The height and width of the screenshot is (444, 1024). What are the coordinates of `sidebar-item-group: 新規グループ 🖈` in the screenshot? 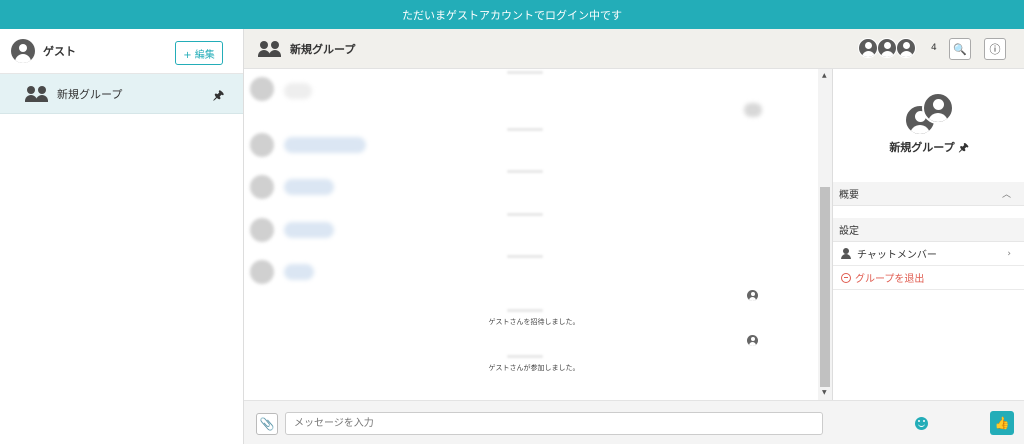 It's located at (121, 94).